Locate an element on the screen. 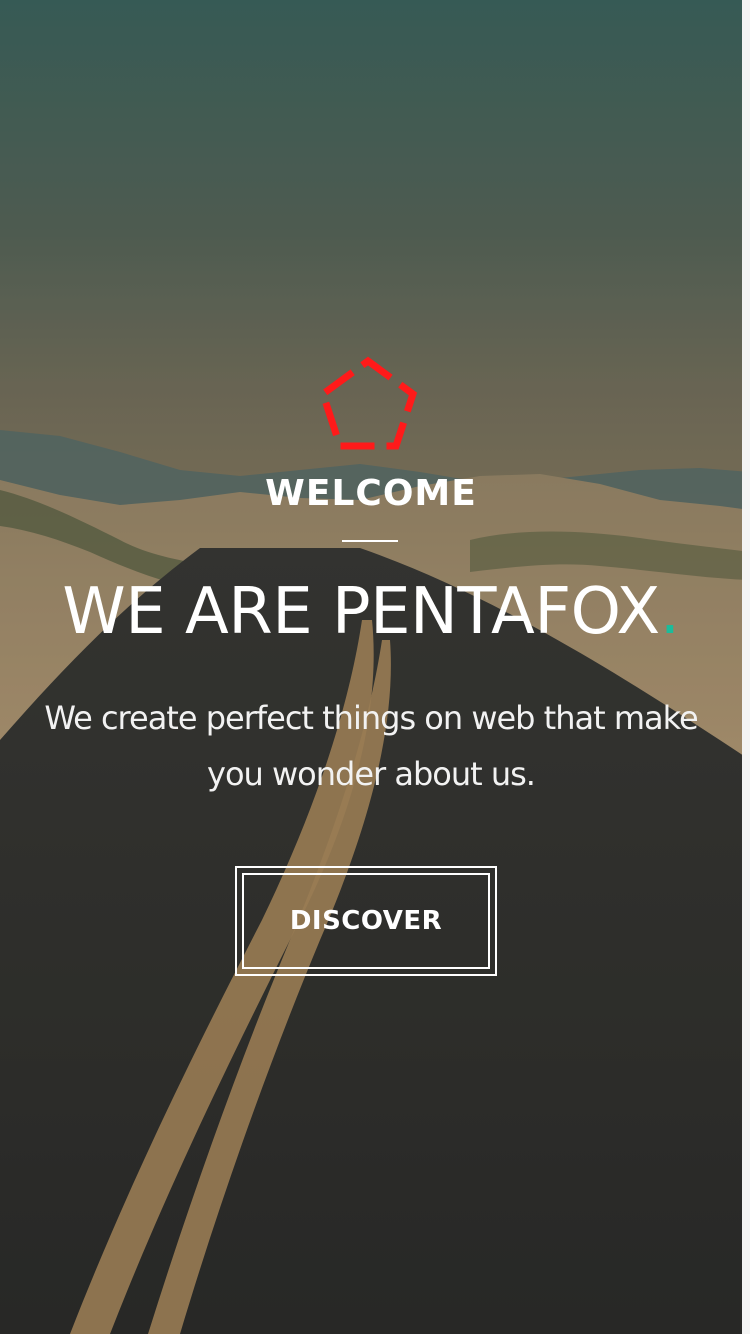 This screenshot has height=1334, width=750. discover-button-label: DISCOVER is located at coordinates (366, 921).